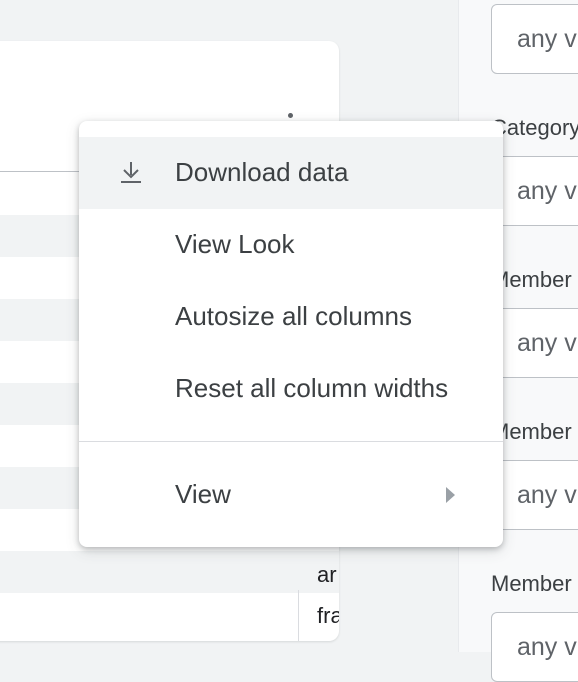 This screenshot has height=682, width=578. Describe the element at coordinates (131, 172) in the screenshot. I see `download-icon` at that location.